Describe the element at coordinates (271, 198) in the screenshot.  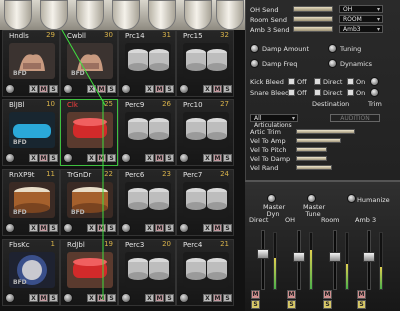
I see `master-dyn-knob` at that location.